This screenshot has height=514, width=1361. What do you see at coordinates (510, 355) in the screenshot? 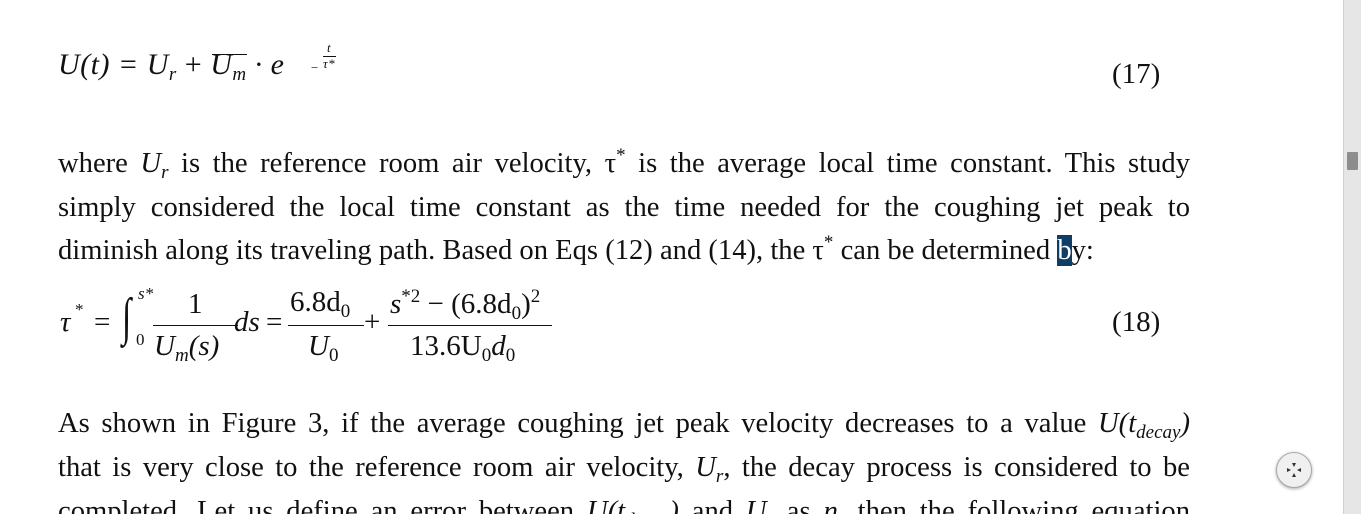
I see `eq18-f3-den-sub2: 0` at bounding box center [510, 355].